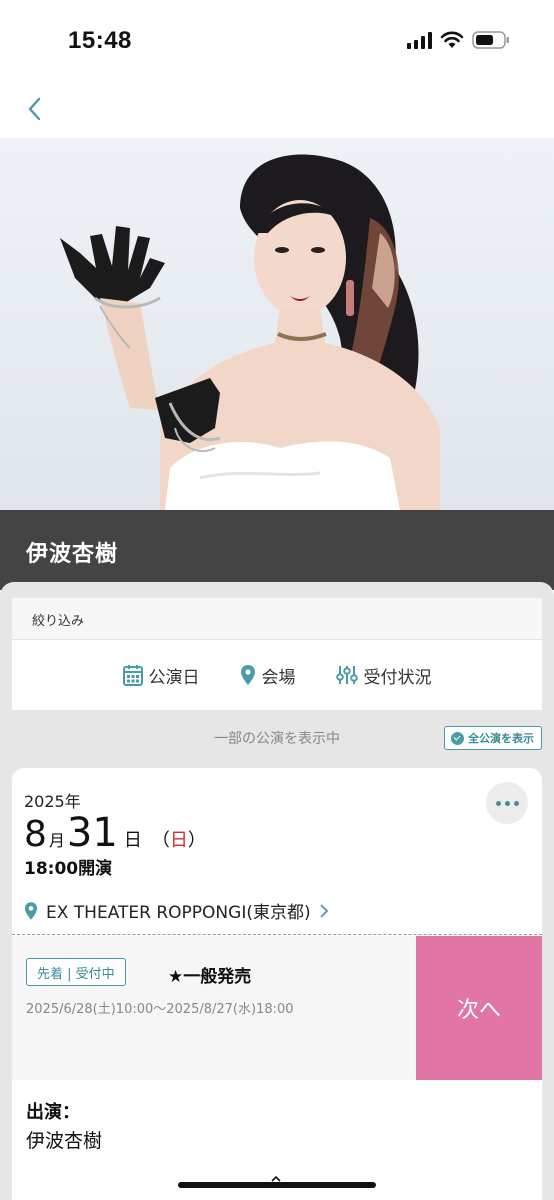  Describe the element at coordinates (174, 677) in the screenshot. I see `filter-date-label: 公演日` at that location.